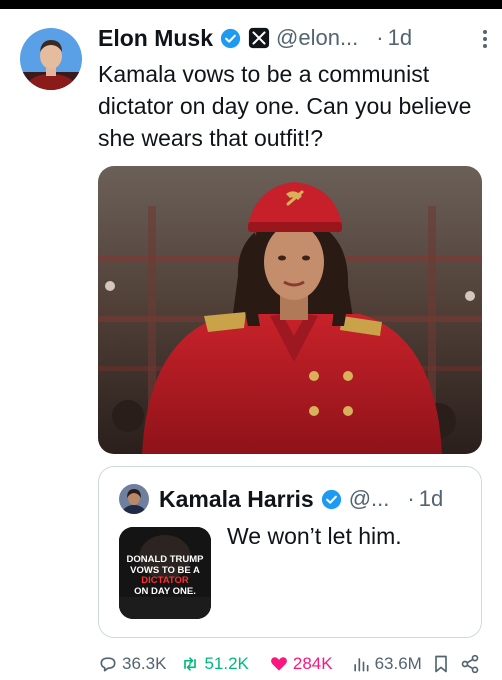 The height and width of the screenshot is (680, 502). Describe the element at coordinates (165, 591) in the screenshot. I see `thumbnail-line: ON DAY ONE.` at that location.